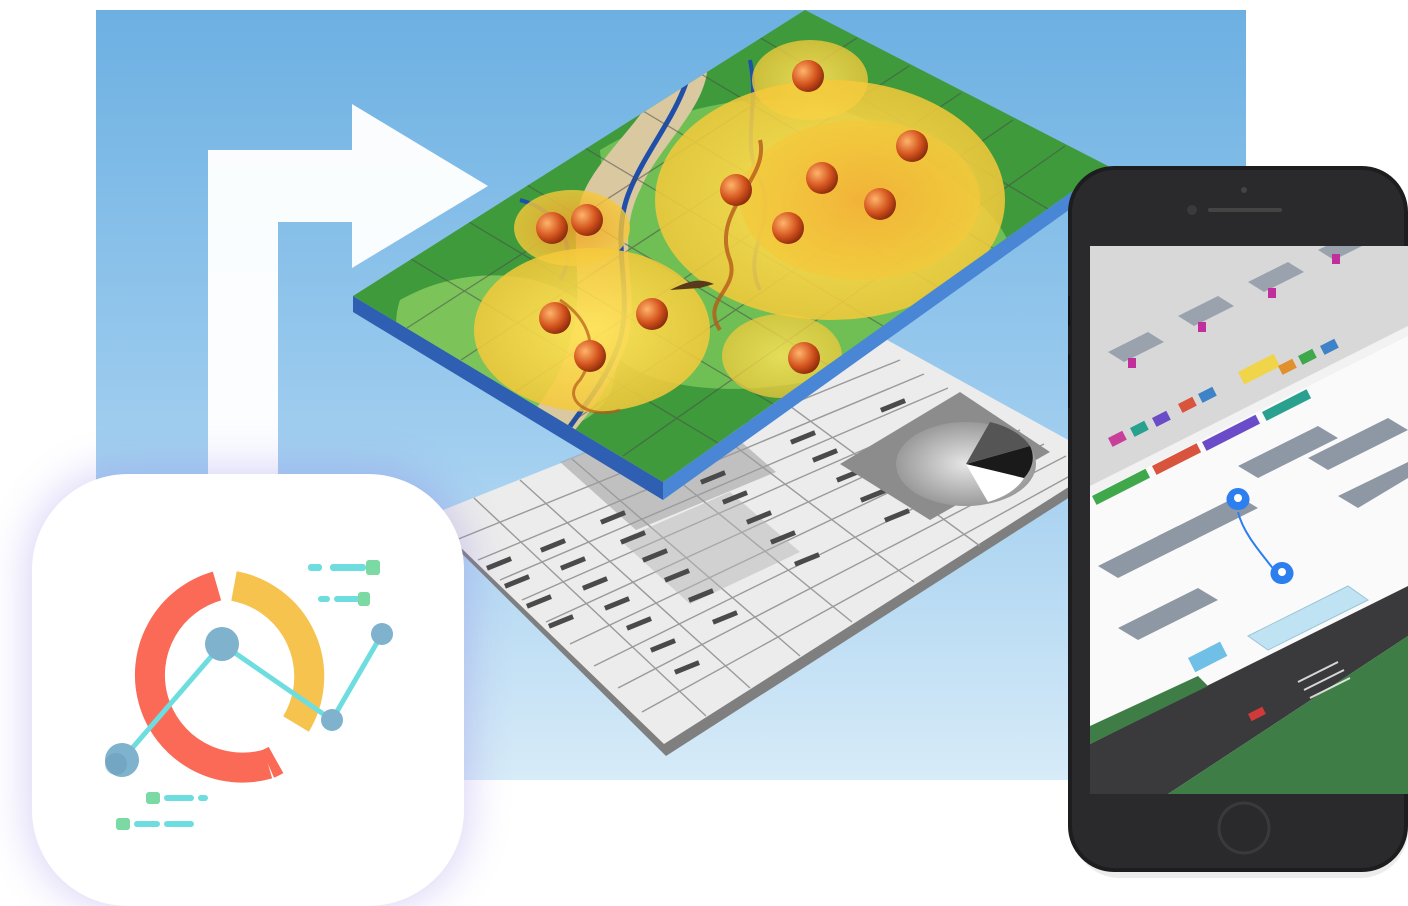 Image resolution: width=1408 pixels, height=906 pixels. I want to click on pie-chart-icon, so click(966, 464).